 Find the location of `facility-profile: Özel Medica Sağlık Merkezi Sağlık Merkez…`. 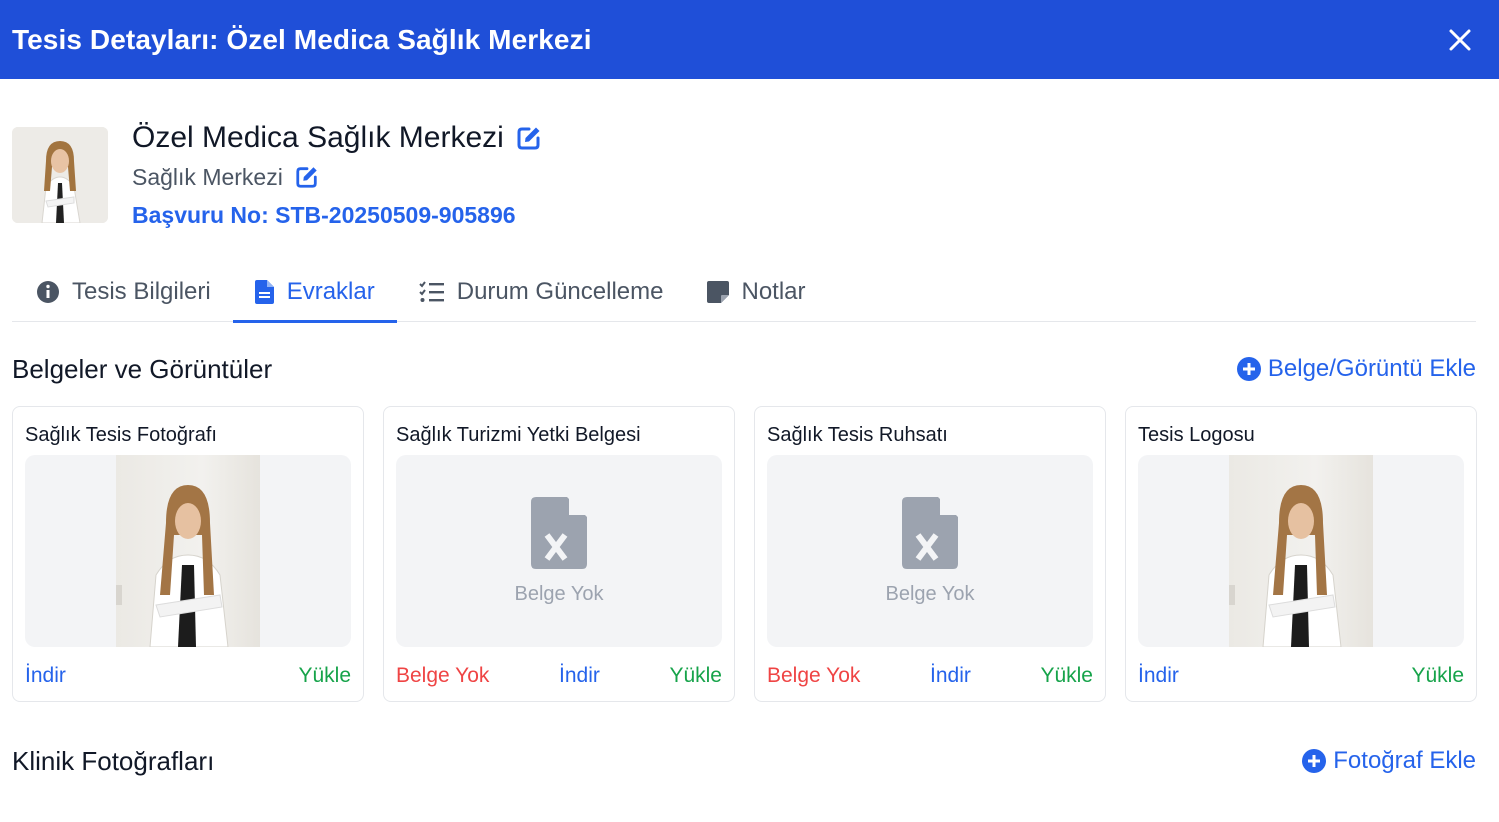

facility-profile: Özel Medica Sağlık Merkezi Sağlık Merkez… is located at coordinates (277, 175).